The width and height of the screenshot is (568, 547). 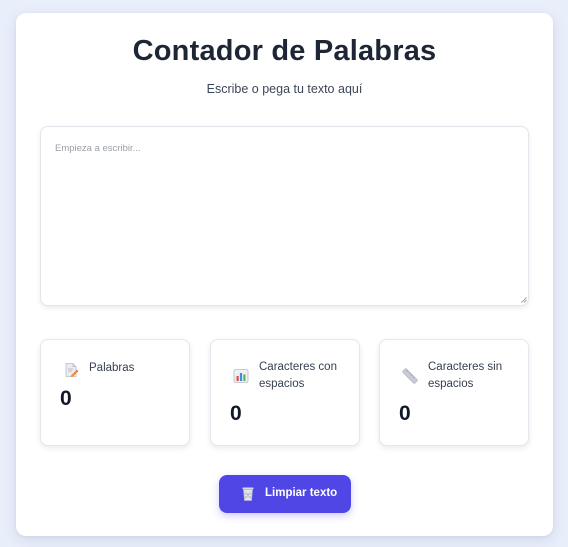 What do you see at coordinates (405, 413) in the screenshot?
I see `stat-value-chars-without-spaces: 0` at bounding box center [405, 413].